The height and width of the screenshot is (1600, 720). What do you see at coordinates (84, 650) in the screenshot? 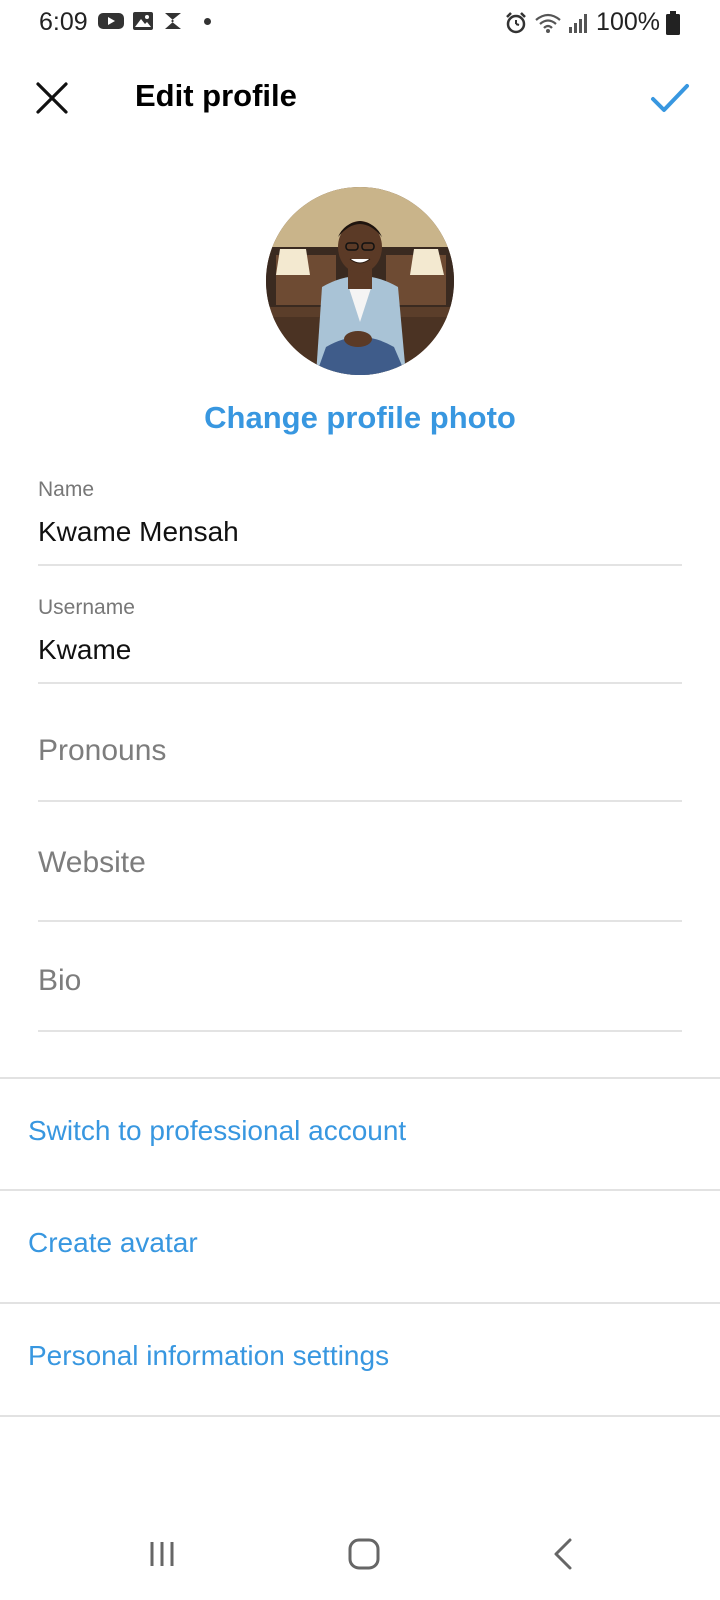
I see `username-value: Kwame` at bounding box center [84, 650].